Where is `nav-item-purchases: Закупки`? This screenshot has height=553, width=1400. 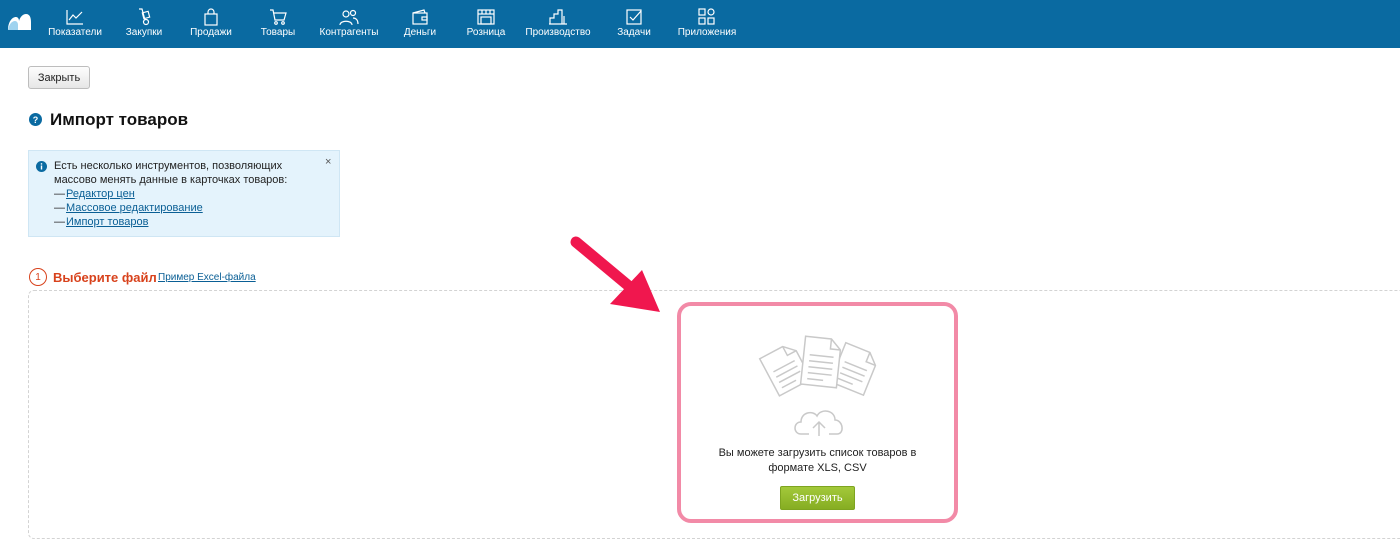
nav-item-purchases: Закупки is located at coordinates (144, 24).